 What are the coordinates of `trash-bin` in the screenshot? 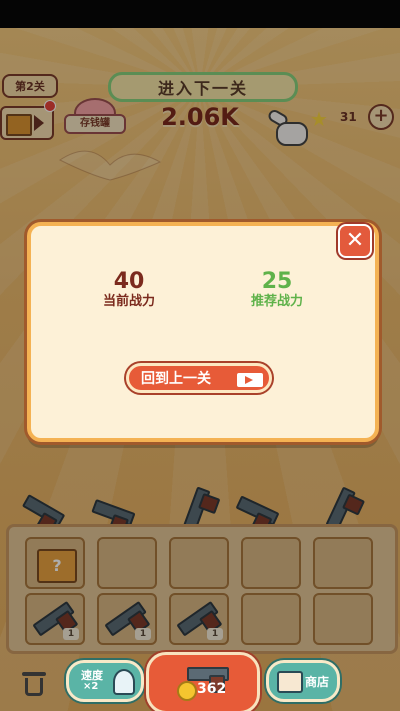 It's located at (34, 687).